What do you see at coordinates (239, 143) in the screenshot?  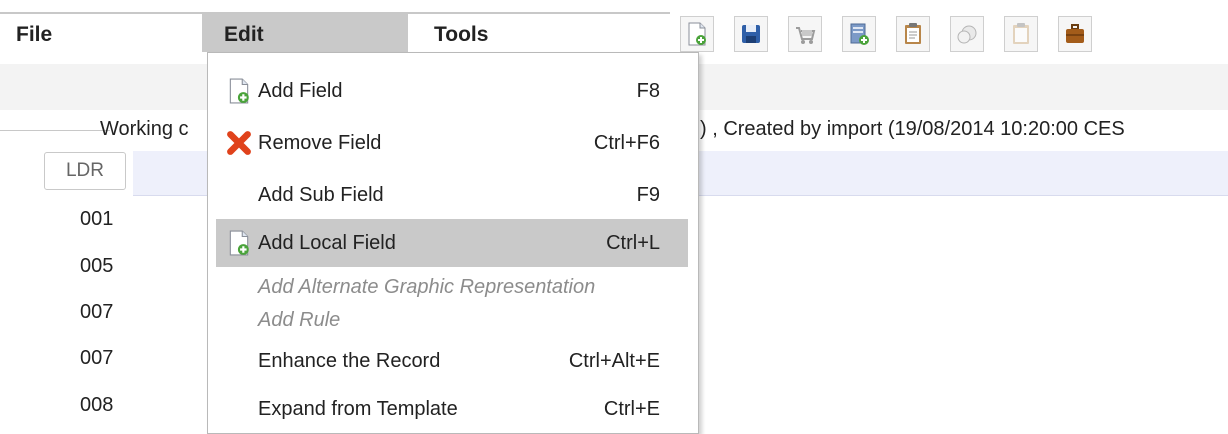 I see `remove-x-icon` at bounding box center [239, 143].